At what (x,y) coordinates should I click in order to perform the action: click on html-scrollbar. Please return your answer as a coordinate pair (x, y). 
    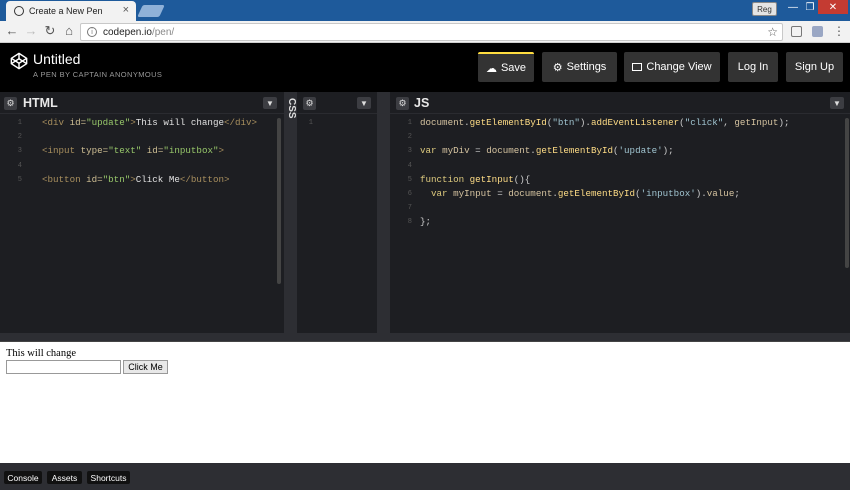
    Looking at the image, I should click on (279, 201).